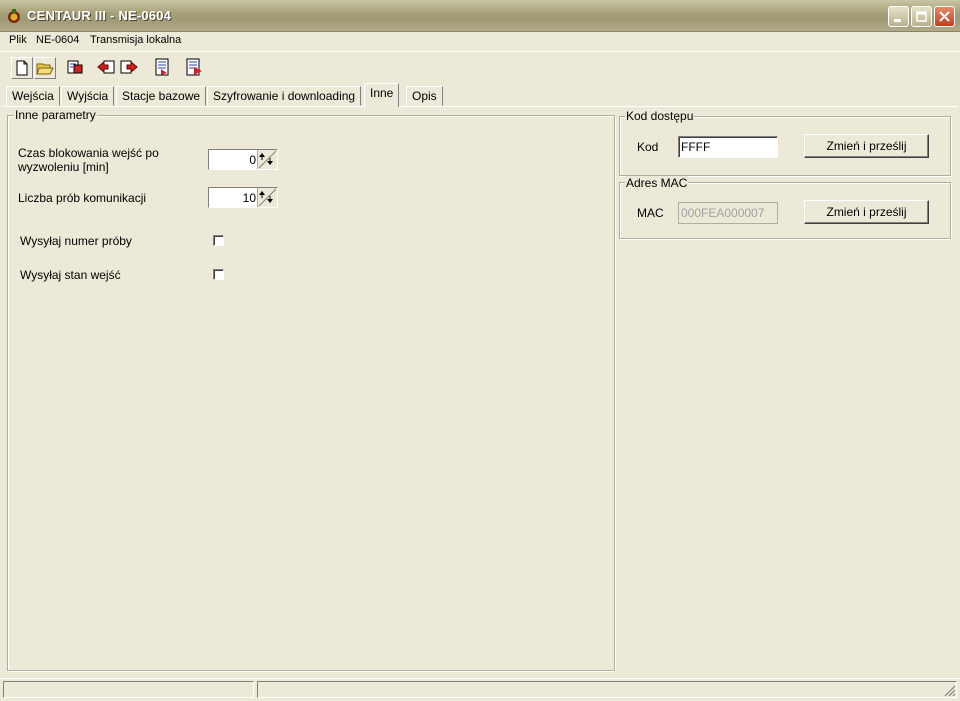  What do you see at coordinates (161, 96) in the screenshot?
I see `tab-stacje-bazowe: Stacje bazowe` at bounding box center [161, 96].